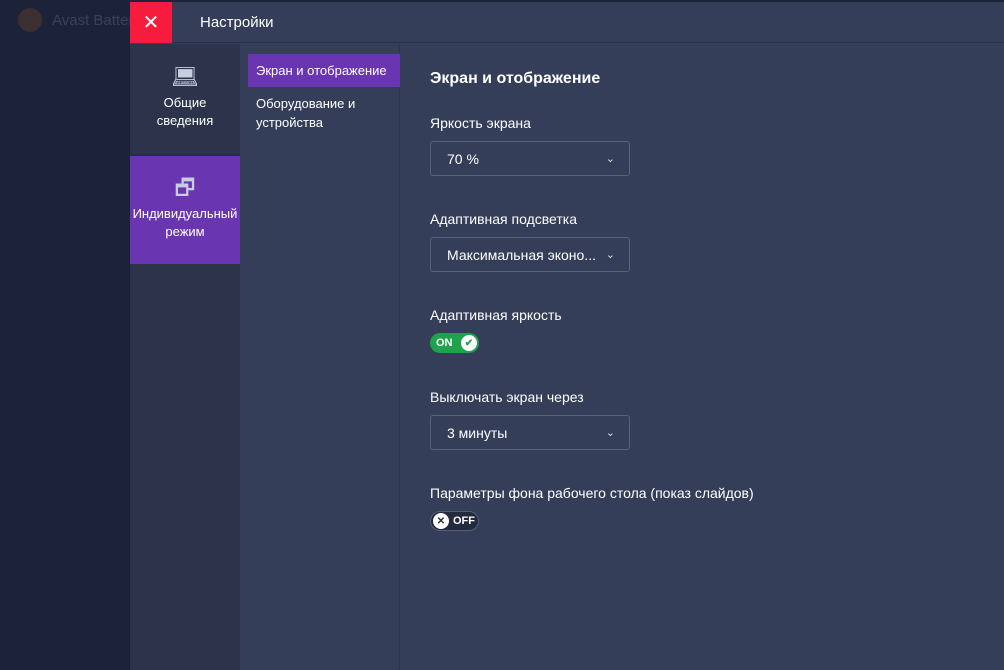  I want to click on eco-mode-icon: 🗗︎, so click(185, 187).